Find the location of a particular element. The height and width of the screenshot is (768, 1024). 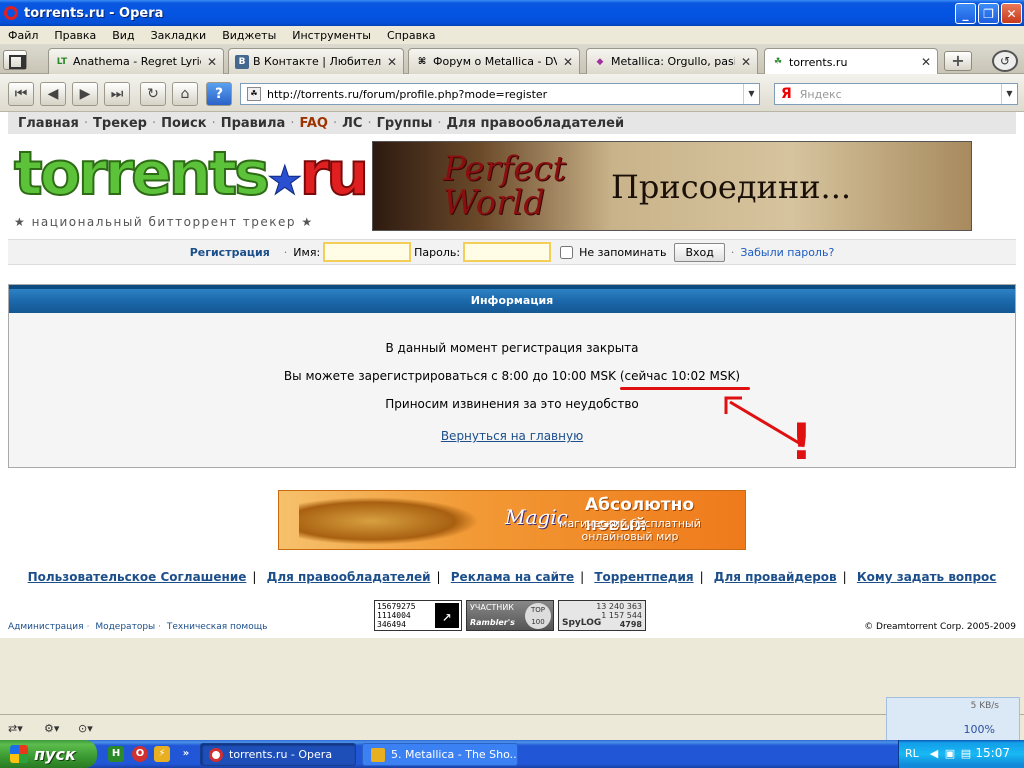

settings-icon: ⊙▾ is located at coordinates (85, 728).